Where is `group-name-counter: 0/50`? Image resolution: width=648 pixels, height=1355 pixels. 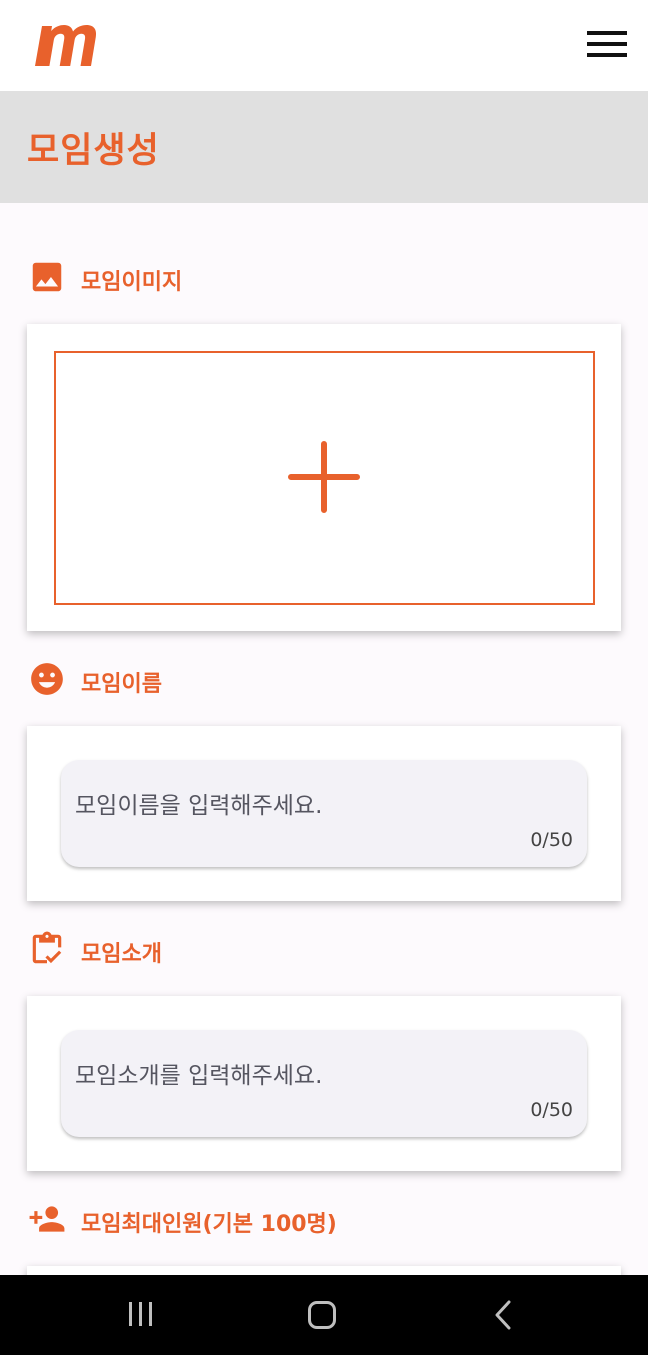
group-name-counter: 0/50 is located at coordinates (551, 840).